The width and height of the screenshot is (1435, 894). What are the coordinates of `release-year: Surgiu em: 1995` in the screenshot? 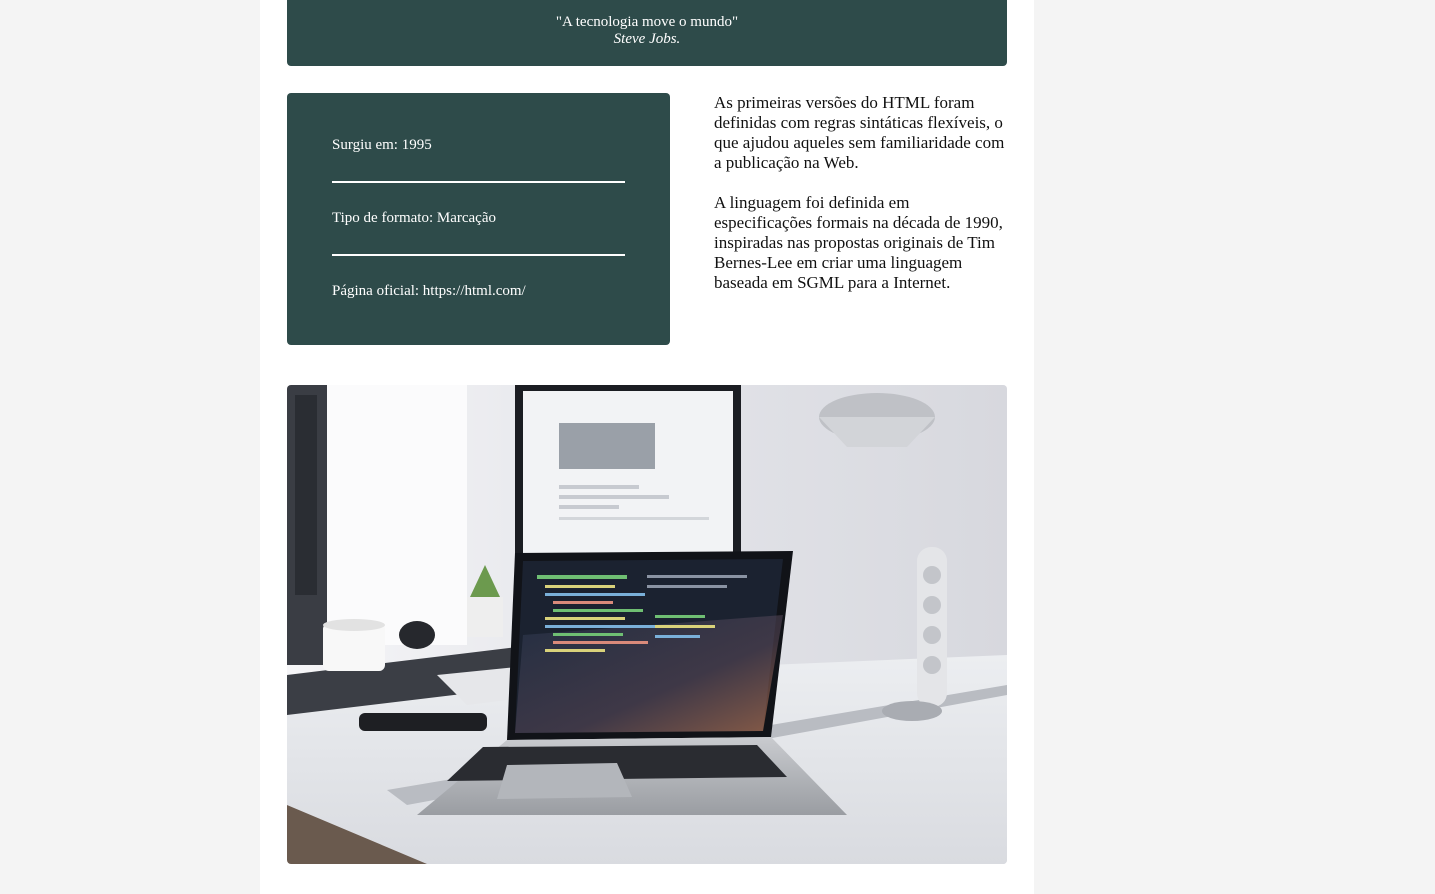 It's located at (382, 145).